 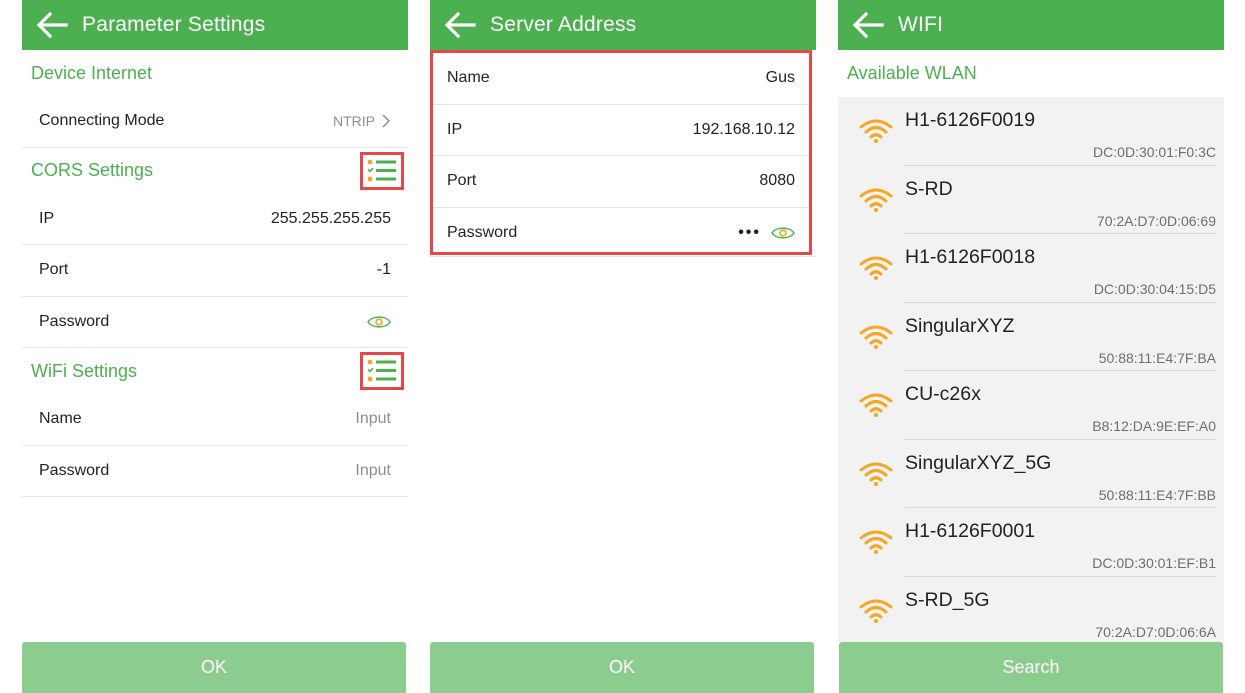 I want to click on cors-port-row: Port -1, so click(x=215, y=271).